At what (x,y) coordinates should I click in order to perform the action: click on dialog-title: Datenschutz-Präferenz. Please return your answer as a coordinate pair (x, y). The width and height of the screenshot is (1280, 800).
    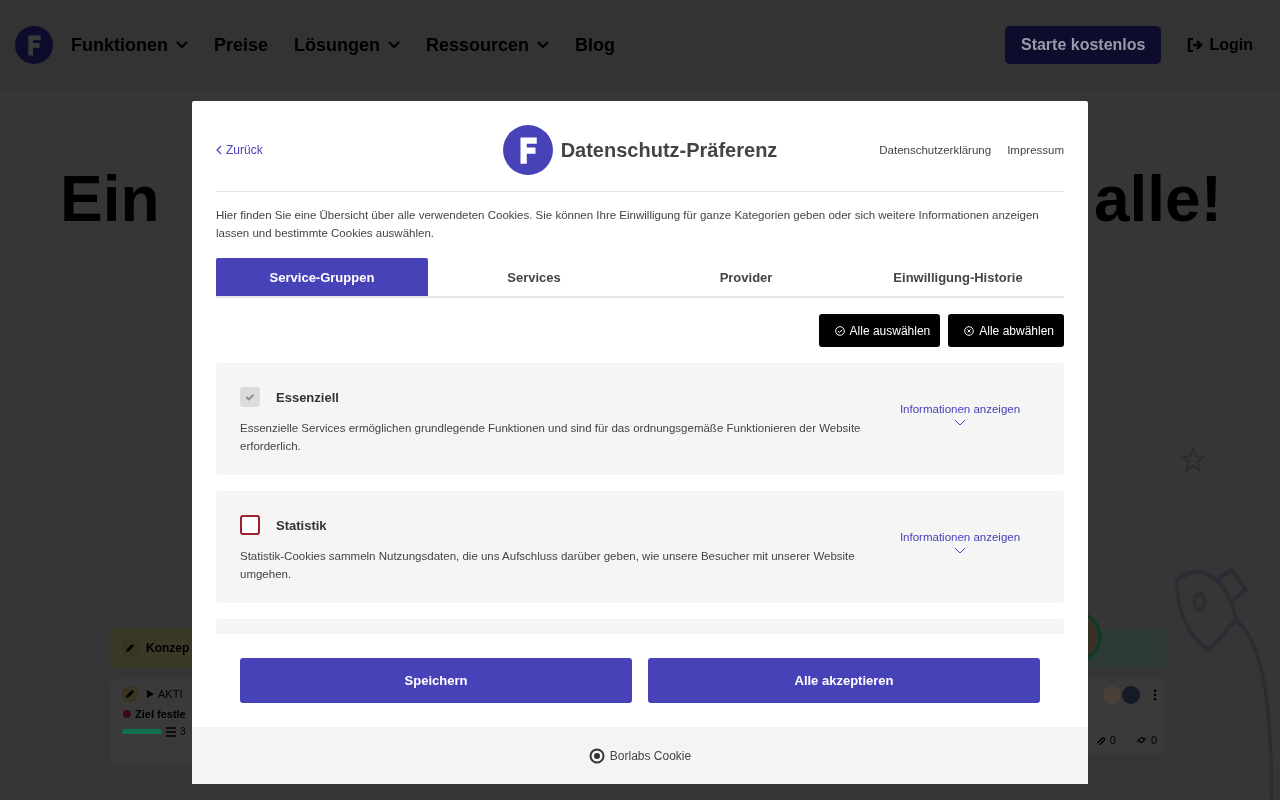
    Looking at the image, I should click on (669, 150).